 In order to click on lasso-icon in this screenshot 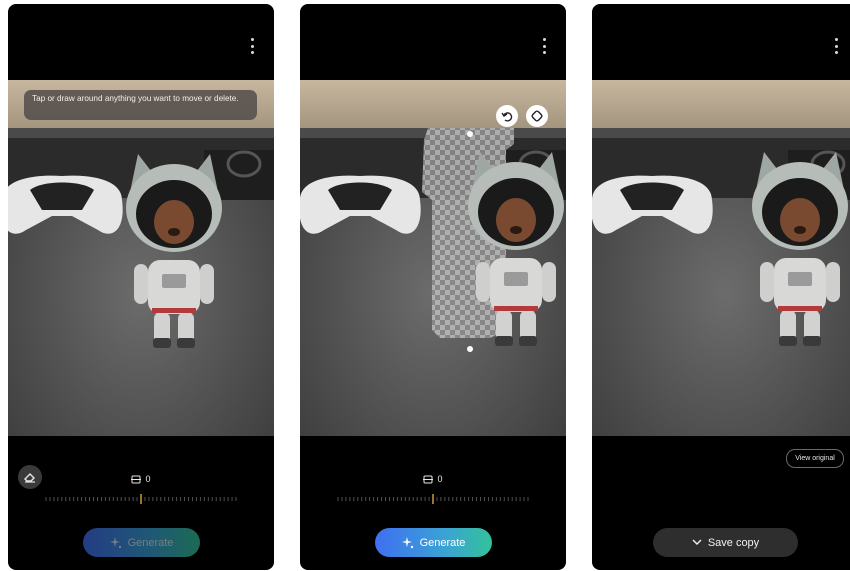, I will do `click(537, 116)`.